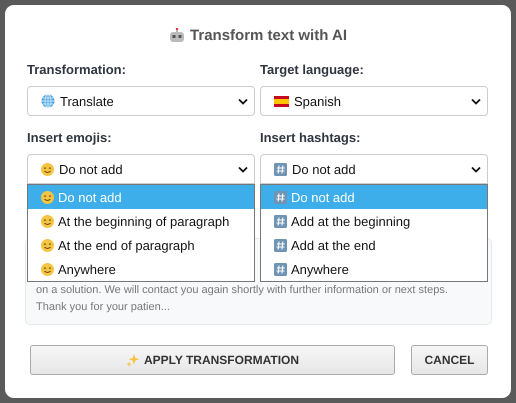  I want to click on flag-icon, so click(281, 101).